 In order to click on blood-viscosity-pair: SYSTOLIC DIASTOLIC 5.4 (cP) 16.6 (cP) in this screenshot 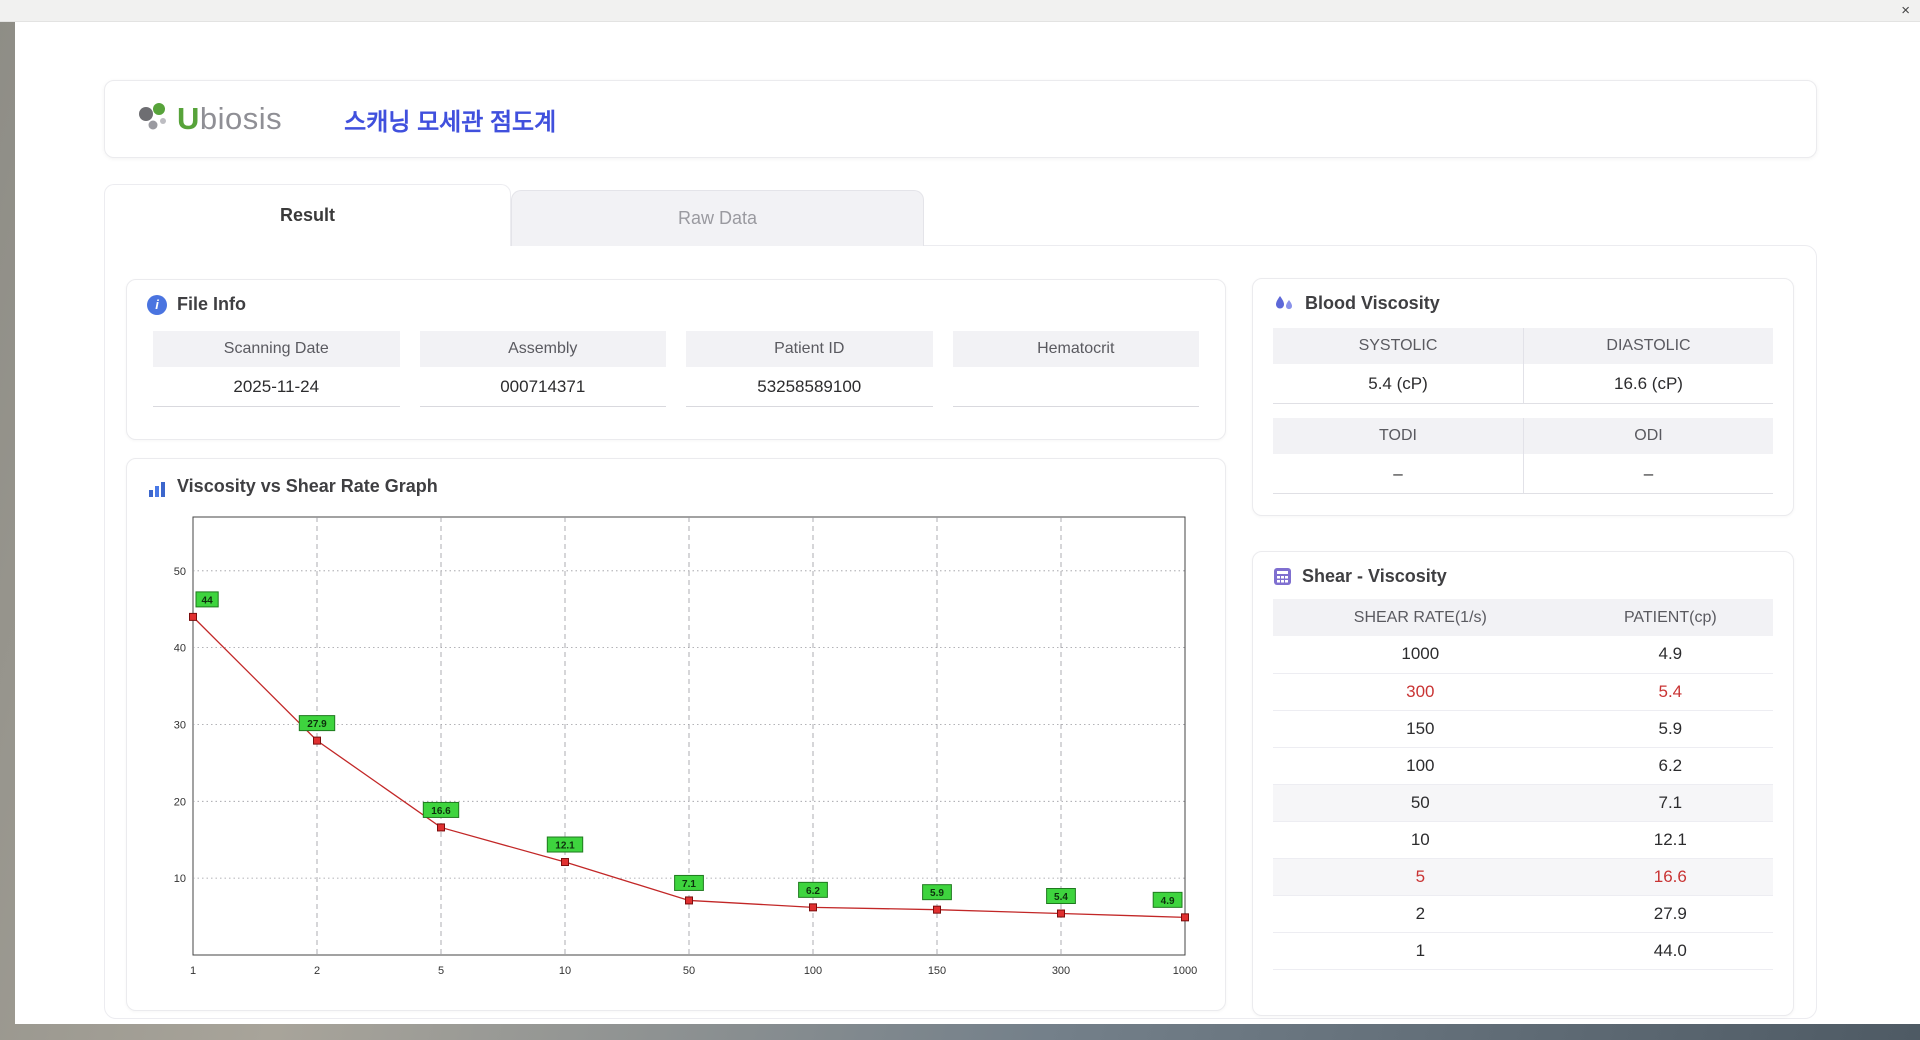, I will do `click(1523, 366)`.